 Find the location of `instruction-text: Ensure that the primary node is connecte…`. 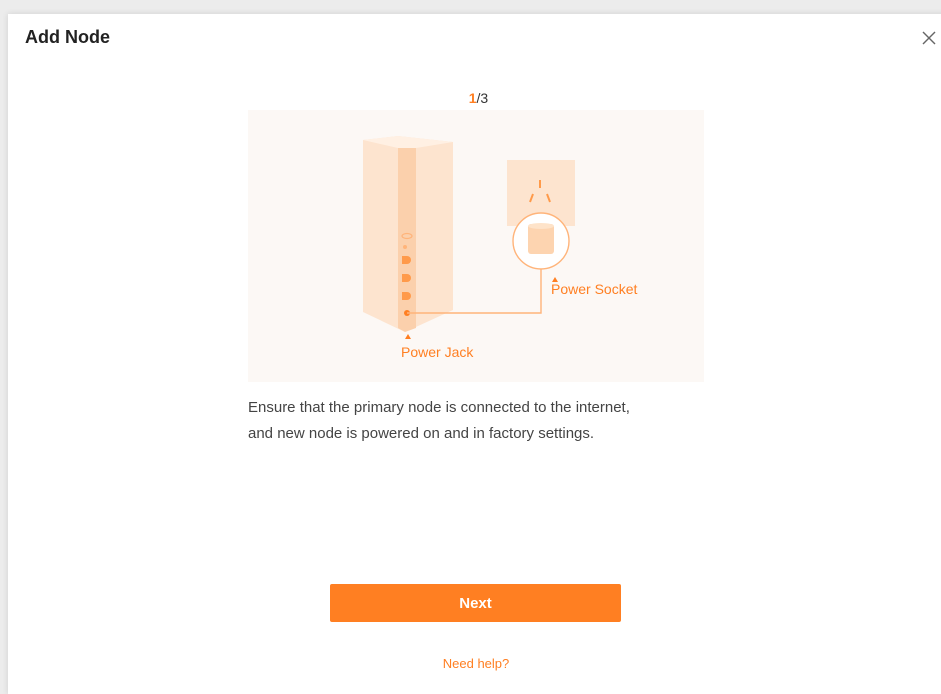

instruction-text: Ensure that the primary node is connecte… is located at coordinates (483, 421).